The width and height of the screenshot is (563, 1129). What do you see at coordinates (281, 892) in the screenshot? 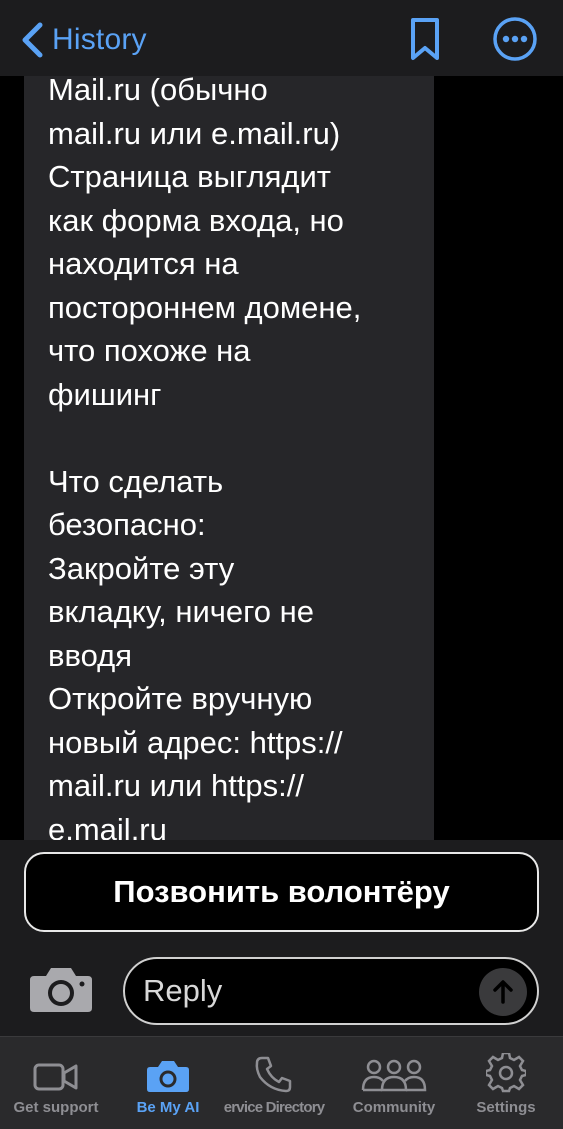
I see `call-volunteer-button: Позвонить волонтёру` at bounding box center [281, 892].